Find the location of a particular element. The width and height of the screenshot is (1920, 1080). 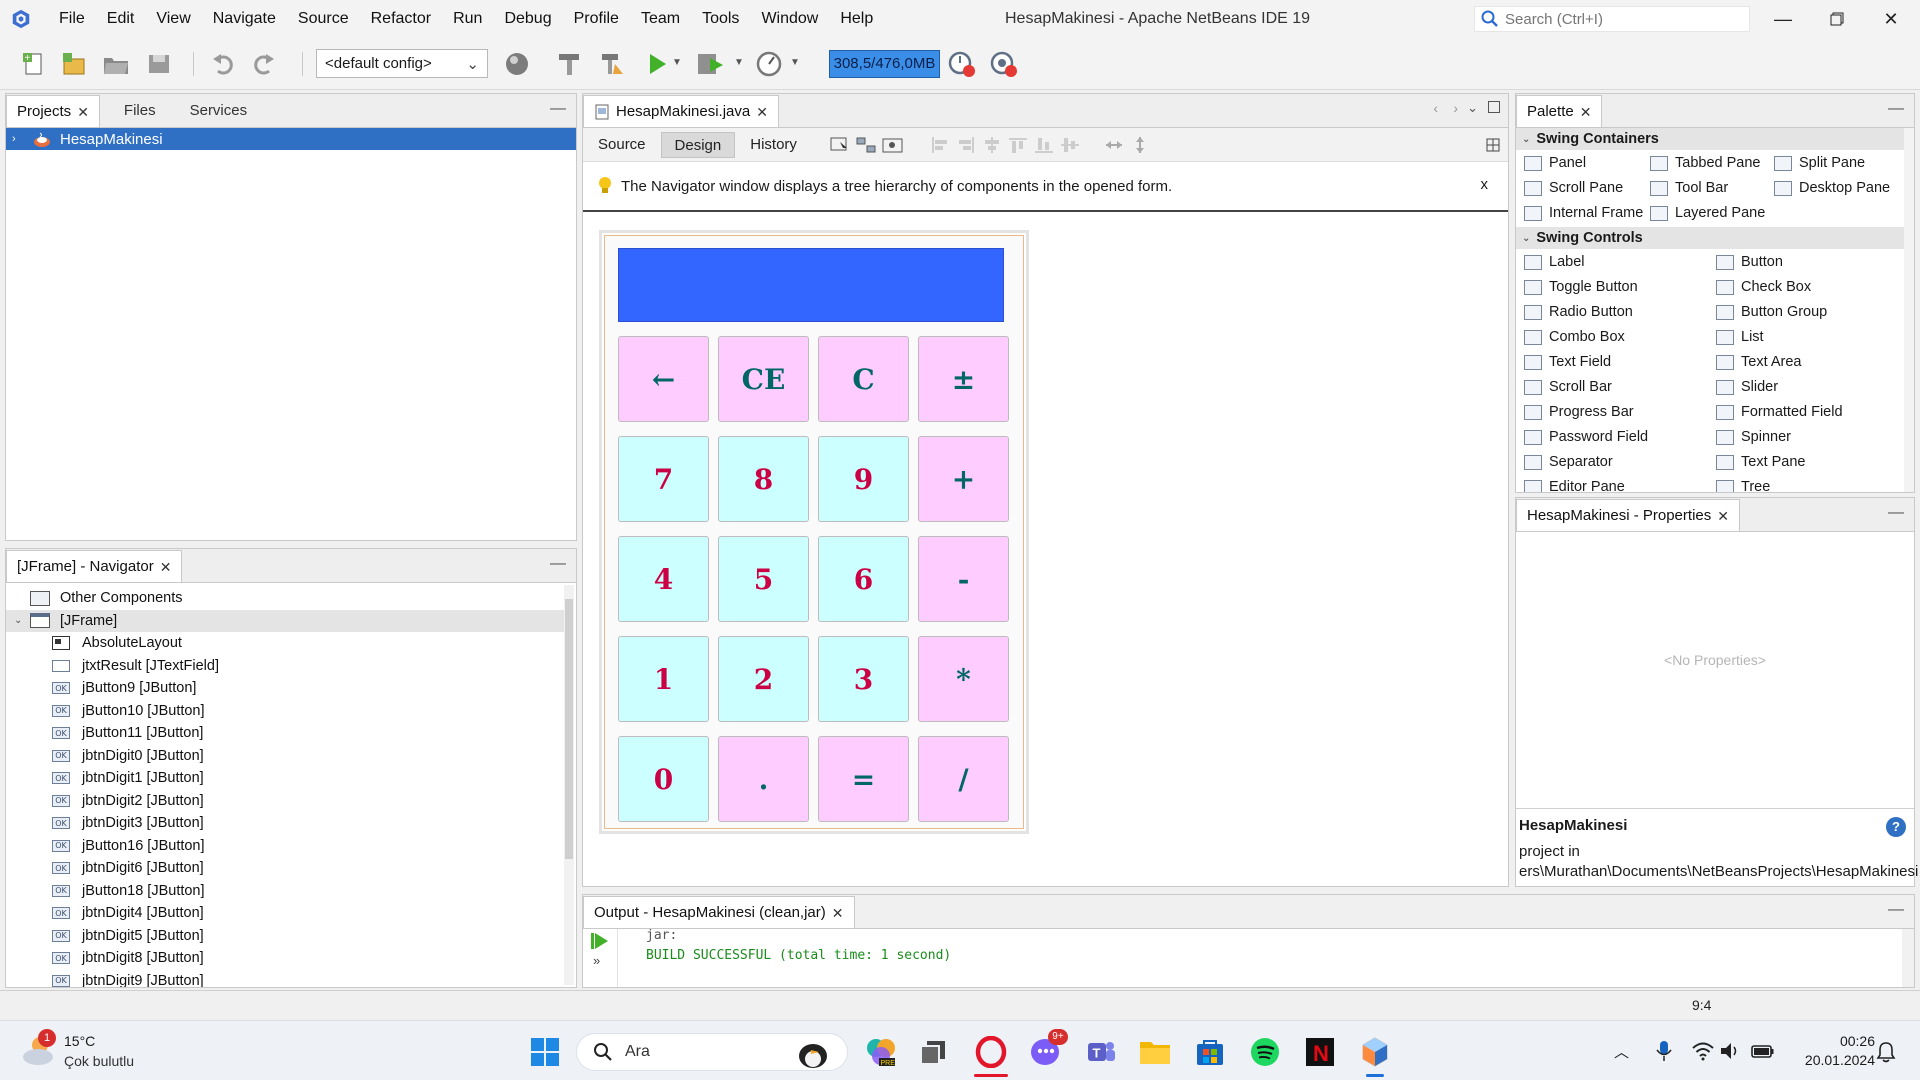

clock-date: 20.01.2024 is located at coordinates (1835, 1060).